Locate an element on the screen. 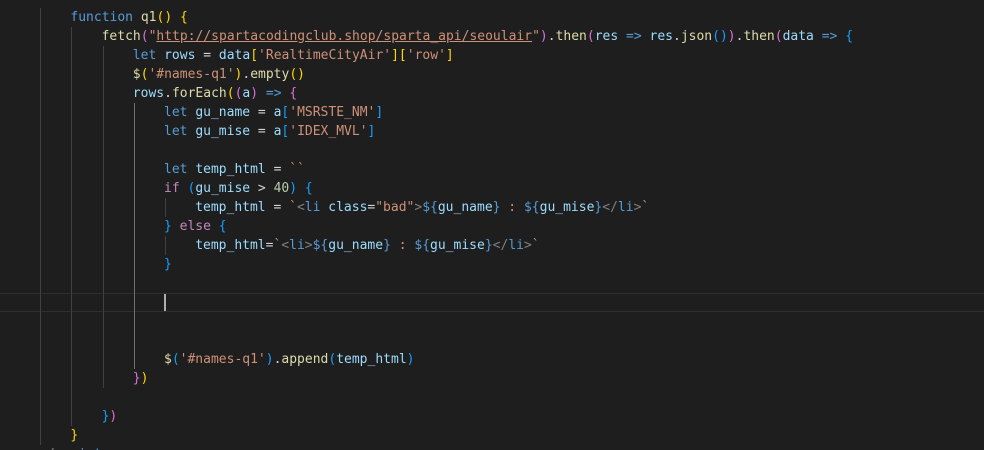  code-text: let gu_mise = a['IDEX_MVL'] is located at coordinates (269, 131).